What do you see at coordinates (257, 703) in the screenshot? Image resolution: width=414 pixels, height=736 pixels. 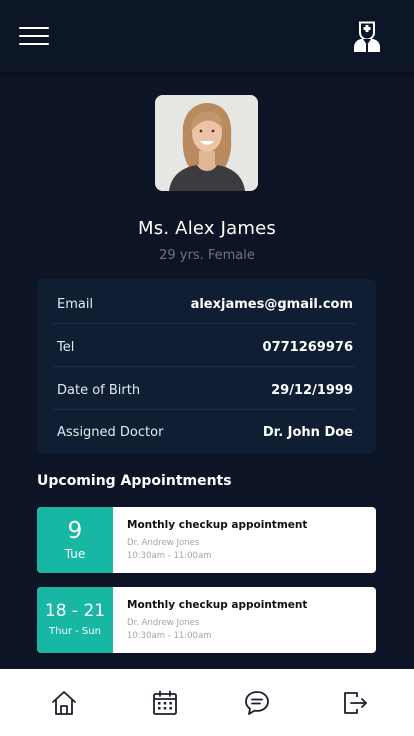 I see `chat-icon` at bounding box center [257, 703].